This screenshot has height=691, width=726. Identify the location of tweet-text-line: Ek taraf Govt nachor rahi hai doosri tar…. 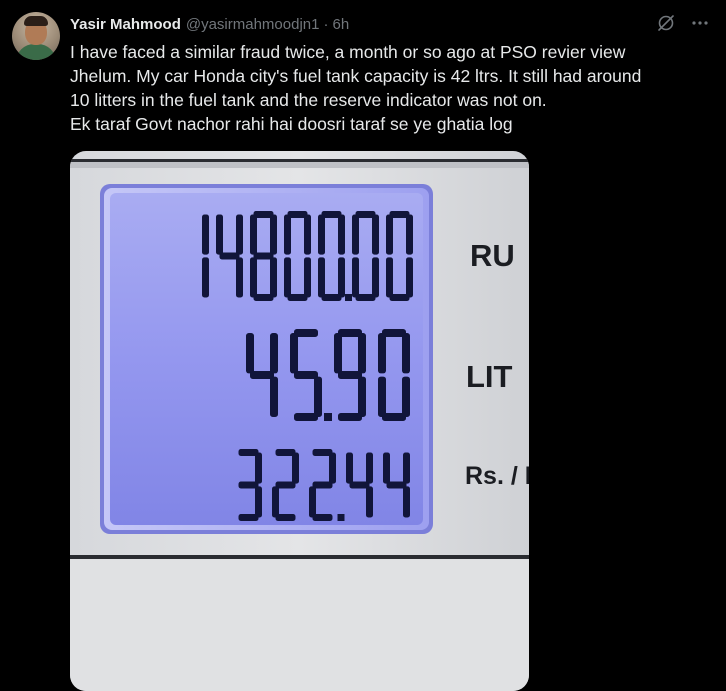
(291, 124).